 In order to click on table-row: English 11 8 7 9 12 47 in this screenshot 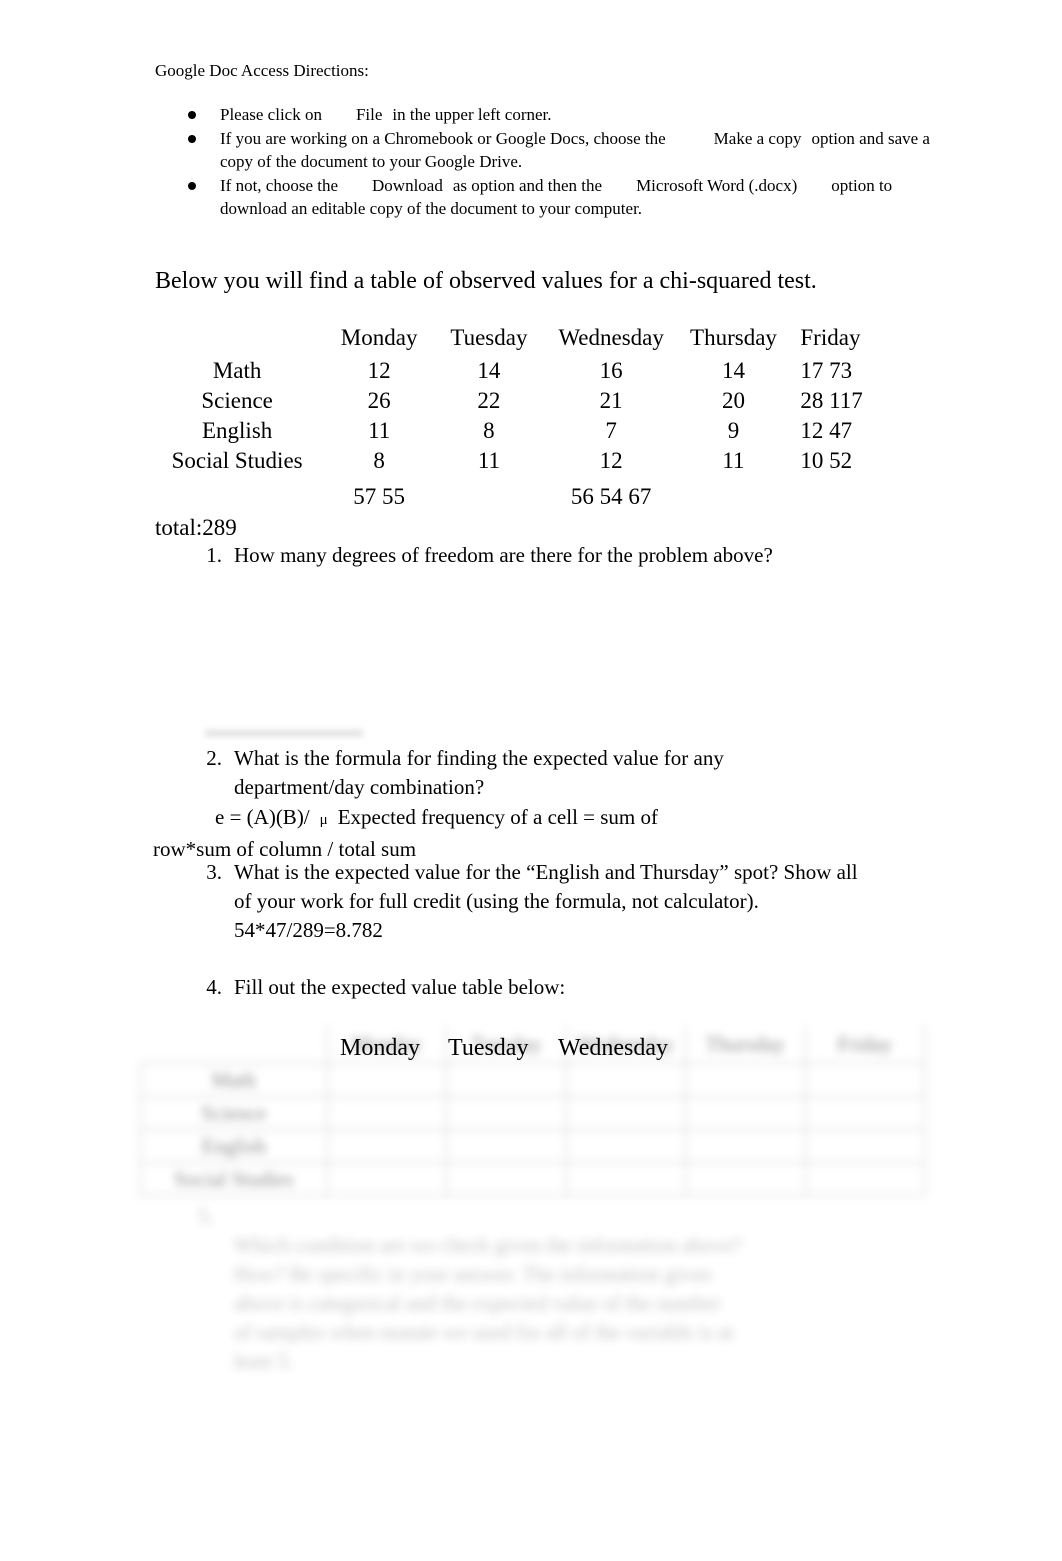, I will do `click(535, 431)`.